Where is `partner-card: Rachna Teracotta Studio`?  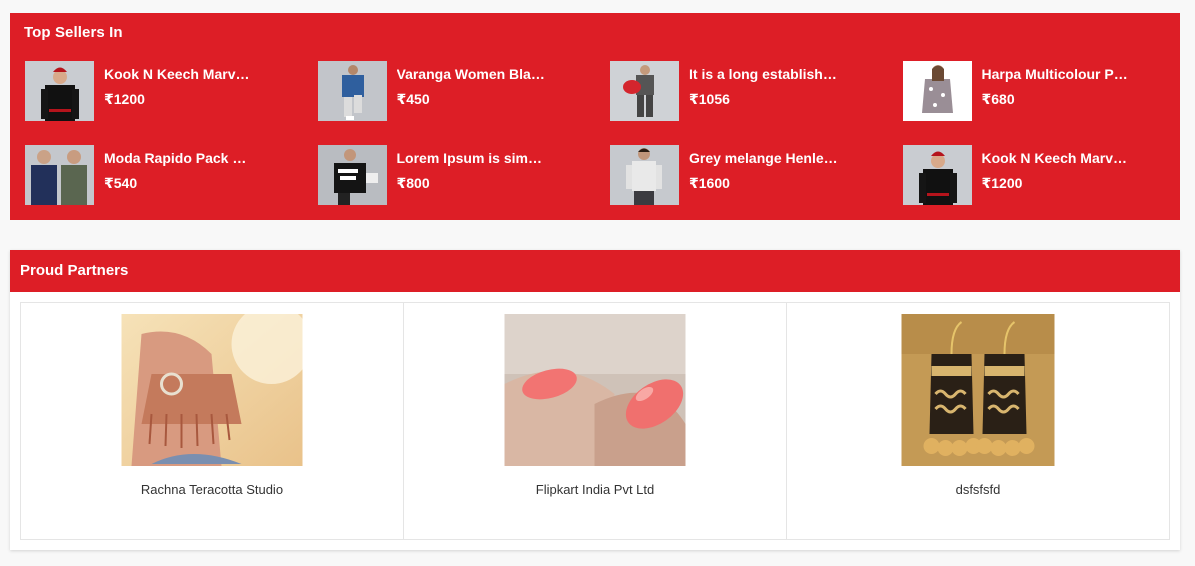 partner-card: Rachna Teracotta Studio is located at coordinates (212, 421).